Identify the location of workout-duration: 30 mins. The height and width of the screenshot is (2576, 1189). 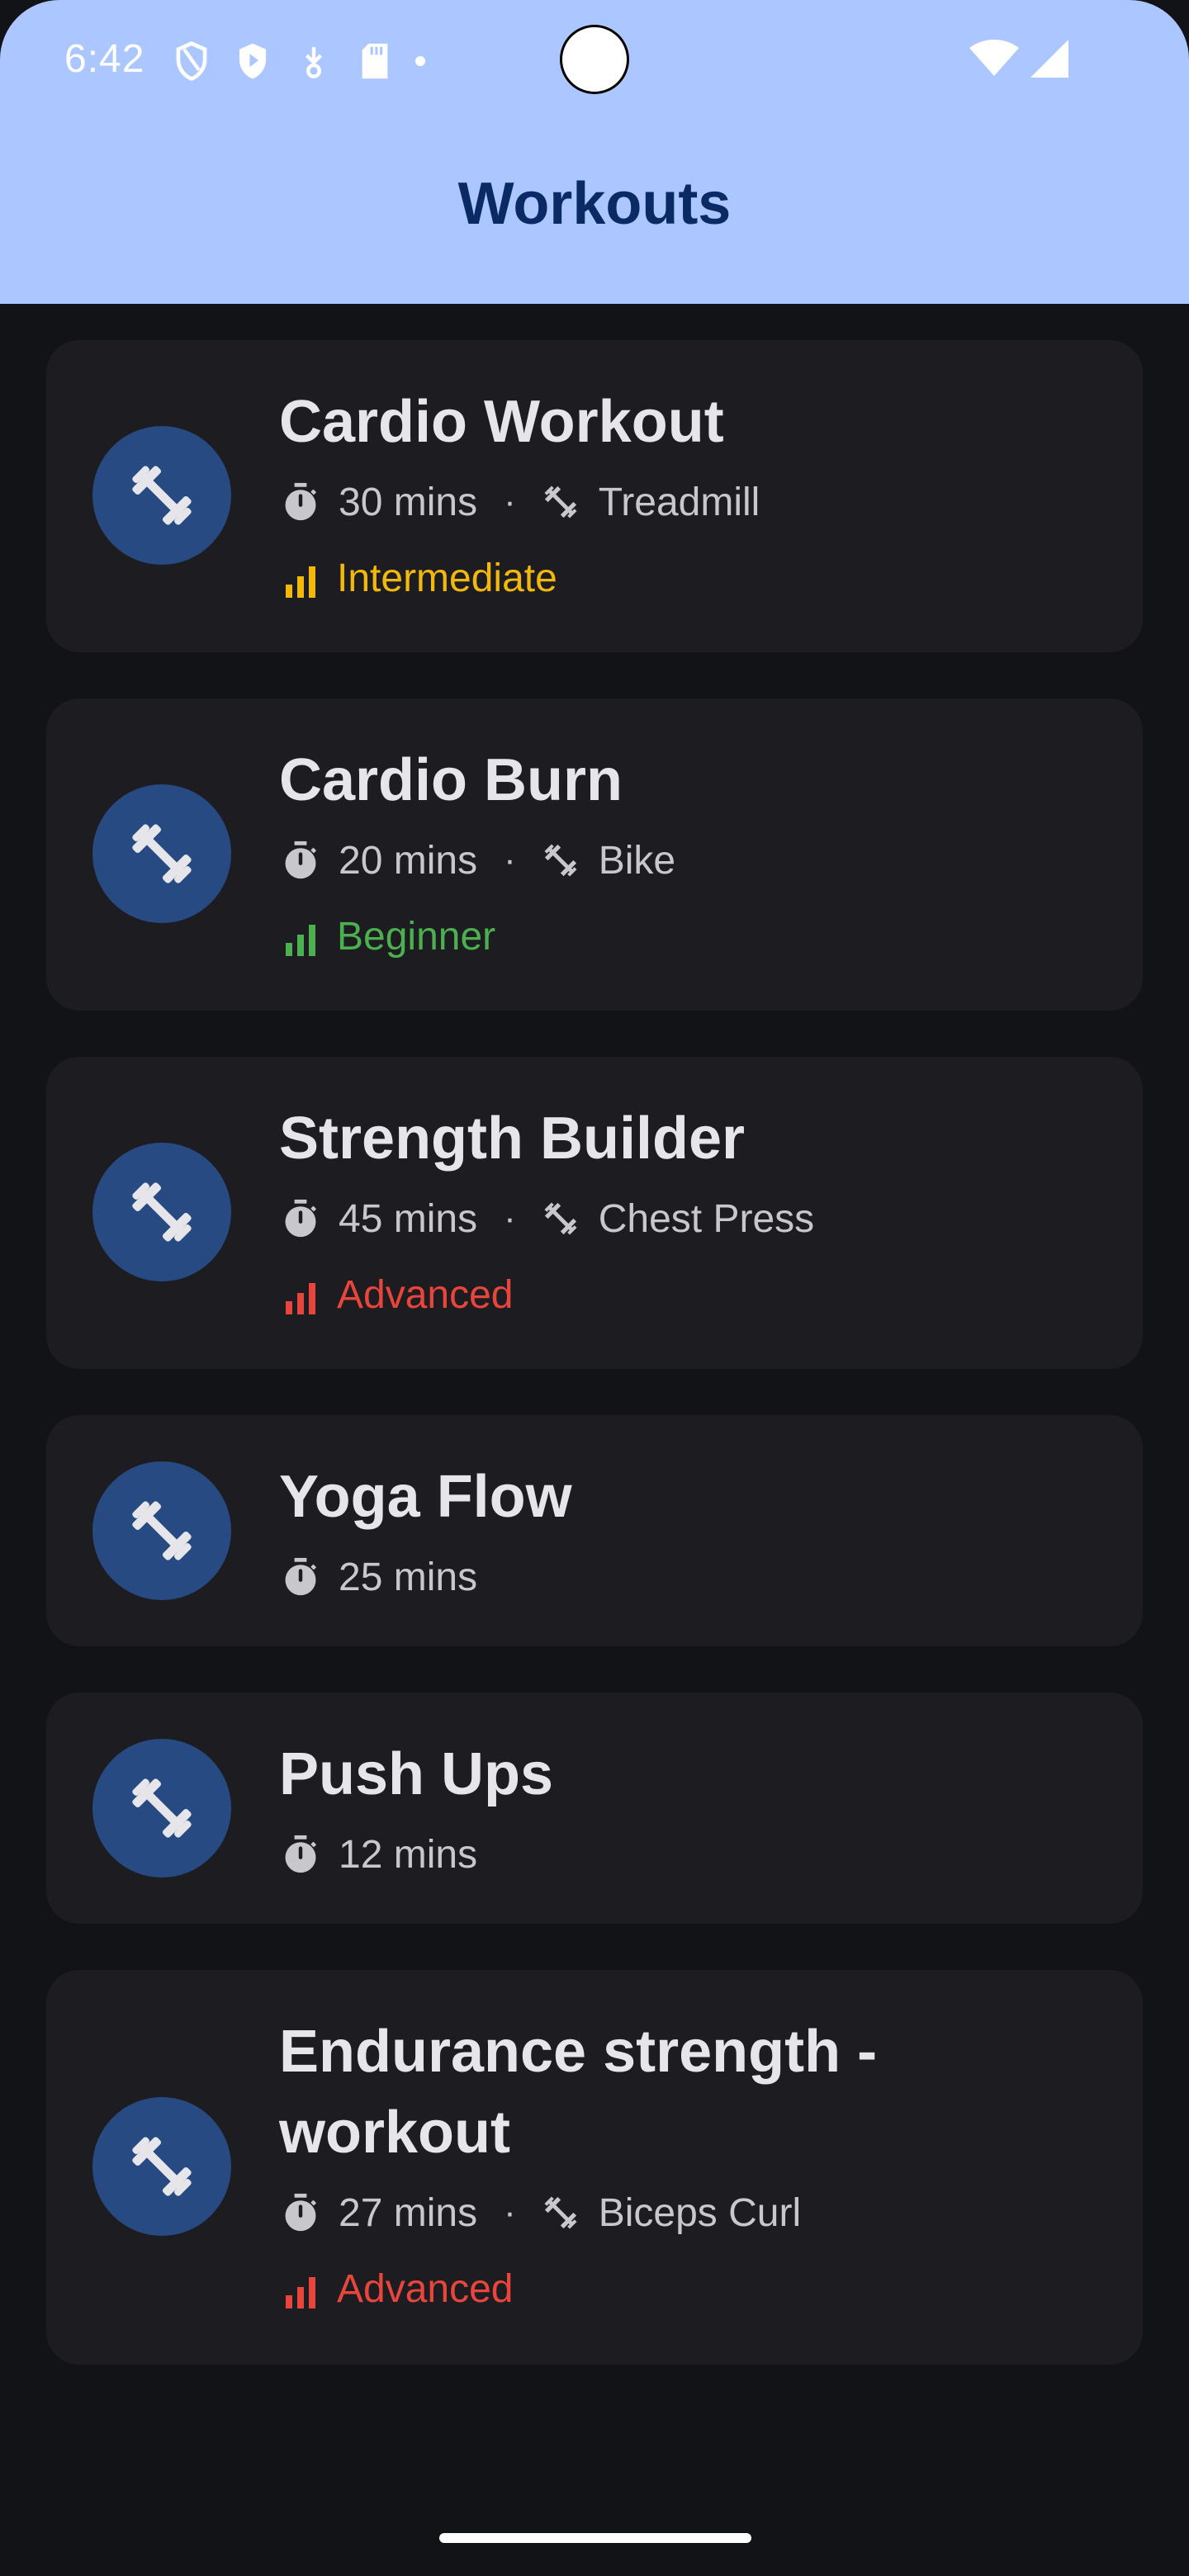
(408, 502).